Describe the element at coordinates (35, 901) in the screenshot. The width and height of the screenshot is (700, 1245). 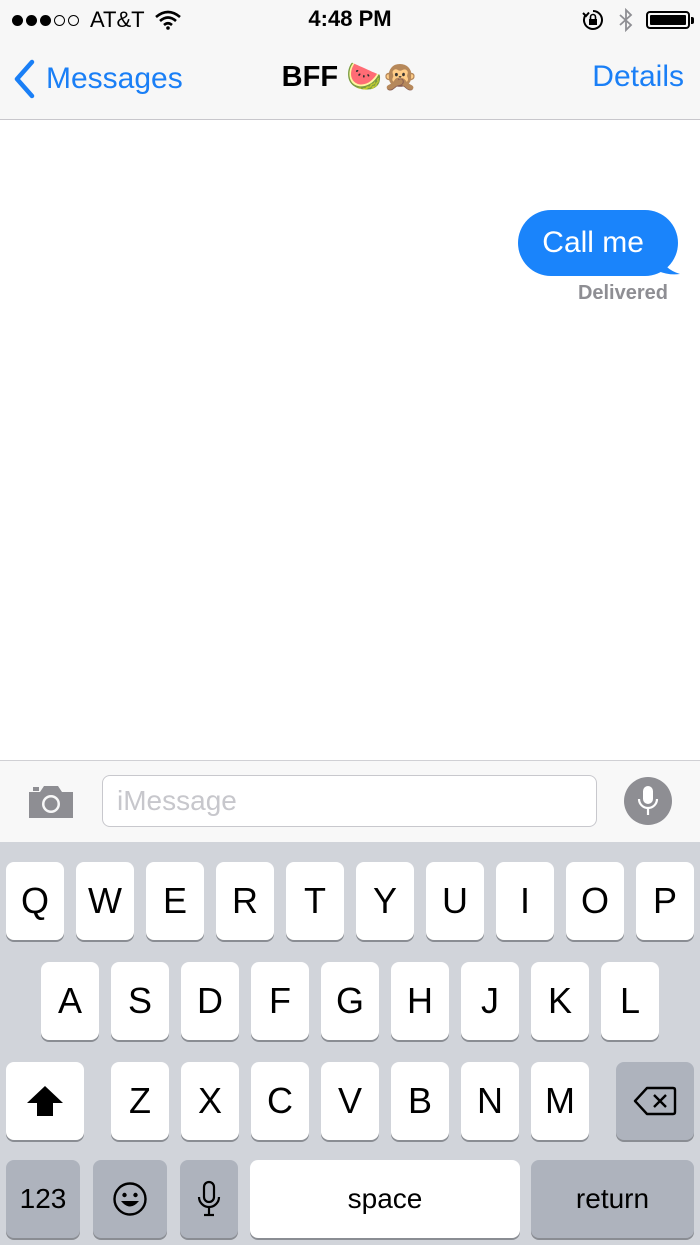
I see `key-q: Q` at that location.